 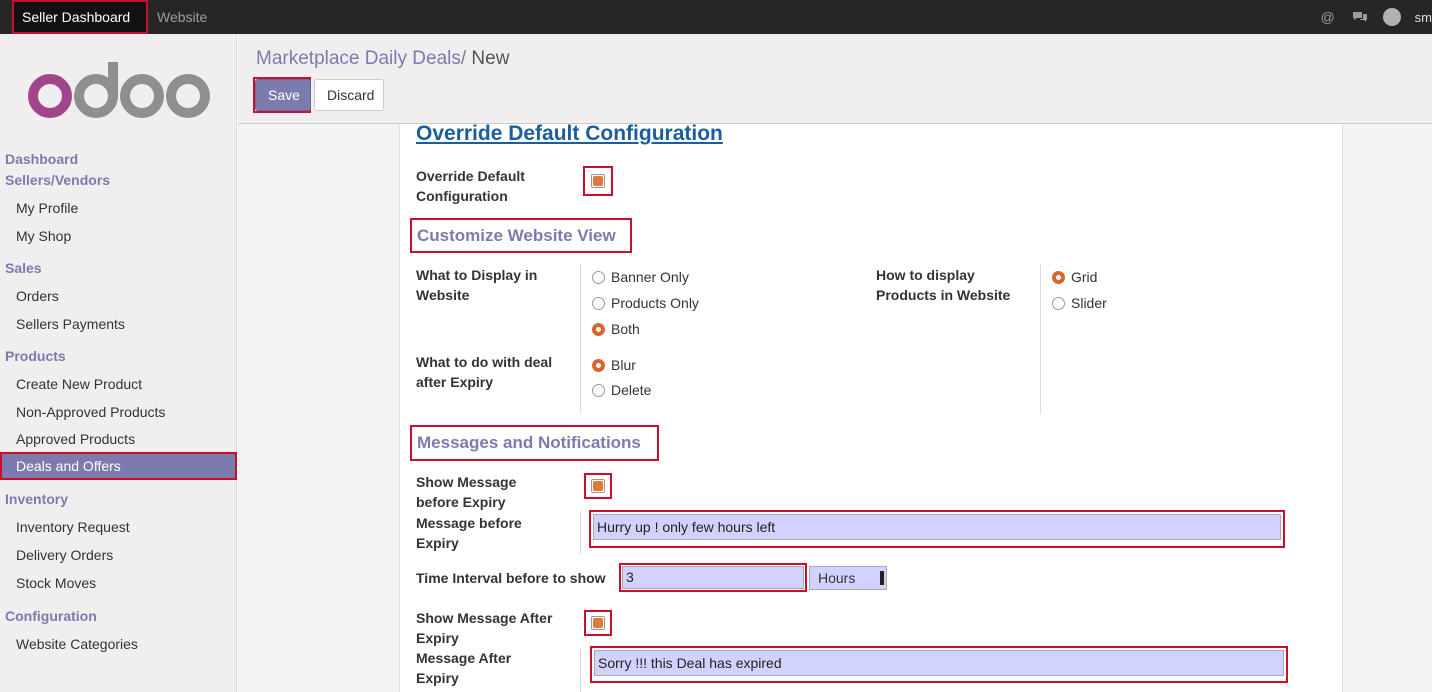 I want to click on msg-before-frame: Hurry up ! only few hours left, so click(x=937, y=529).